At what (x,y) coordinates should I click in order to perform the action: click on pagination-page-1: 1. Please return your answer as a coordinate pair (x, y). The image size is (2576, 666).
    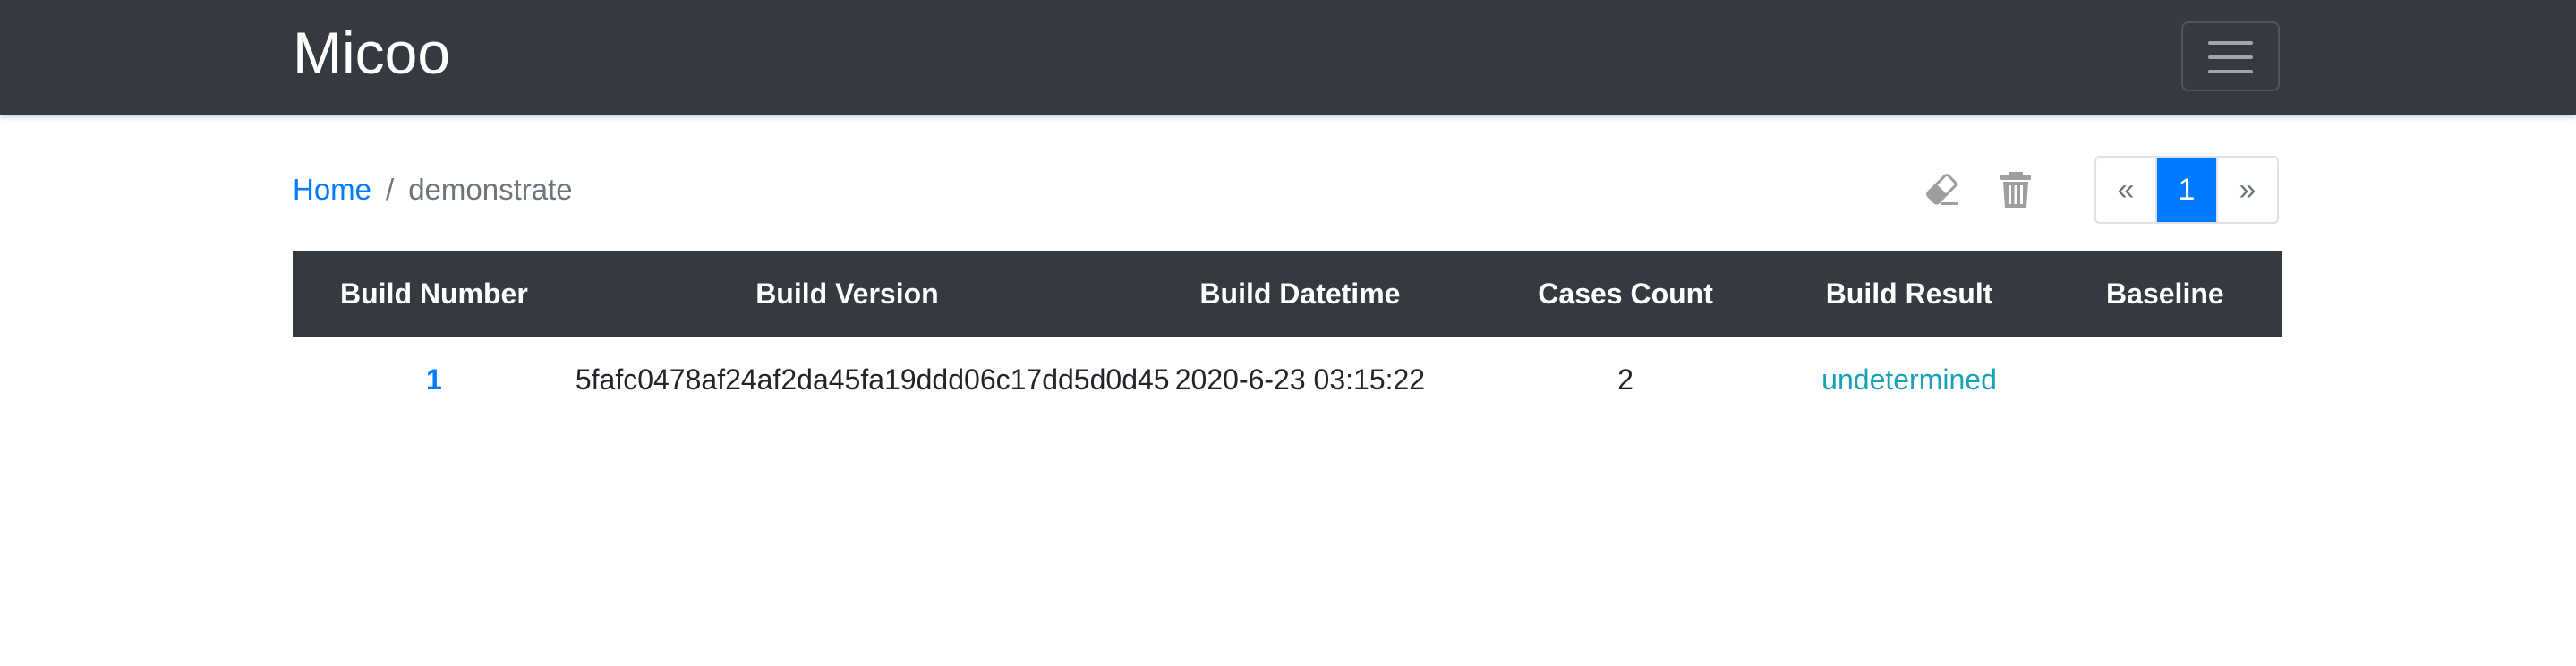
    Looking at the image, I should click on (2186, 190).